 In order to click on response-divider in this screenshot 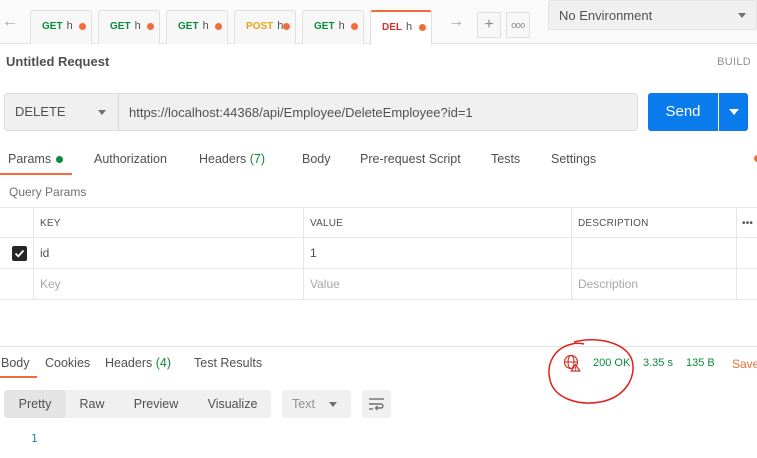, I will do `click(378, 346)`.